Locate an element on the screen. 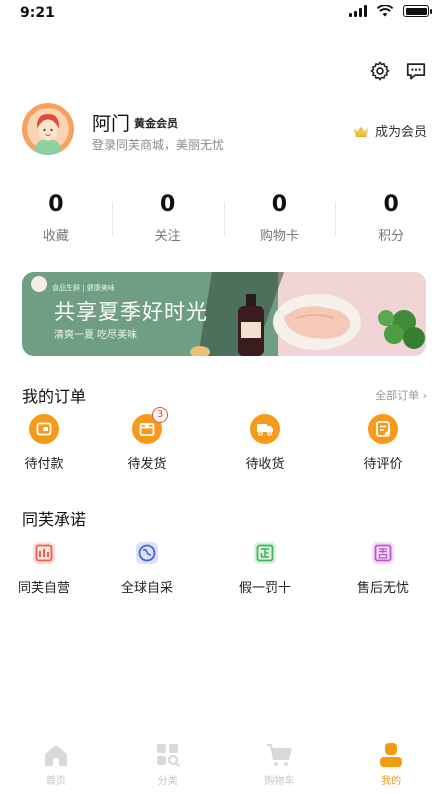  wallet-icon is located at coordinates (44, 429).